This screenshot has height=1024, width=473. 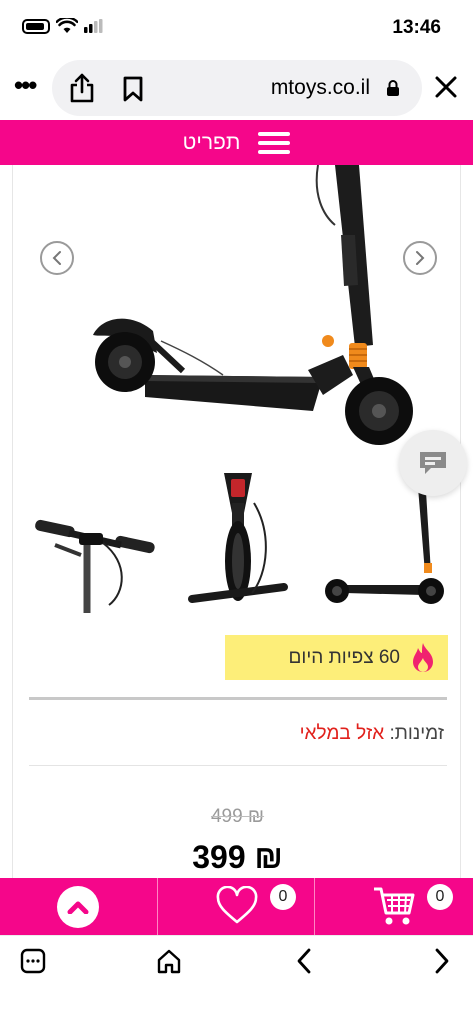 I want to click on thumbnail-front-view, so click(x=238, y=548).